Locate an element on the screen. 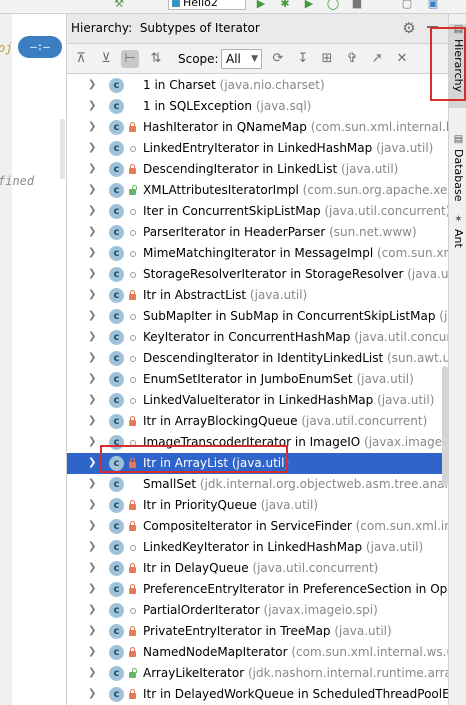 The height and width of the screenshot is (705, 466). build-hammer-icon: ⚒ is located at coordinates (119, 5).